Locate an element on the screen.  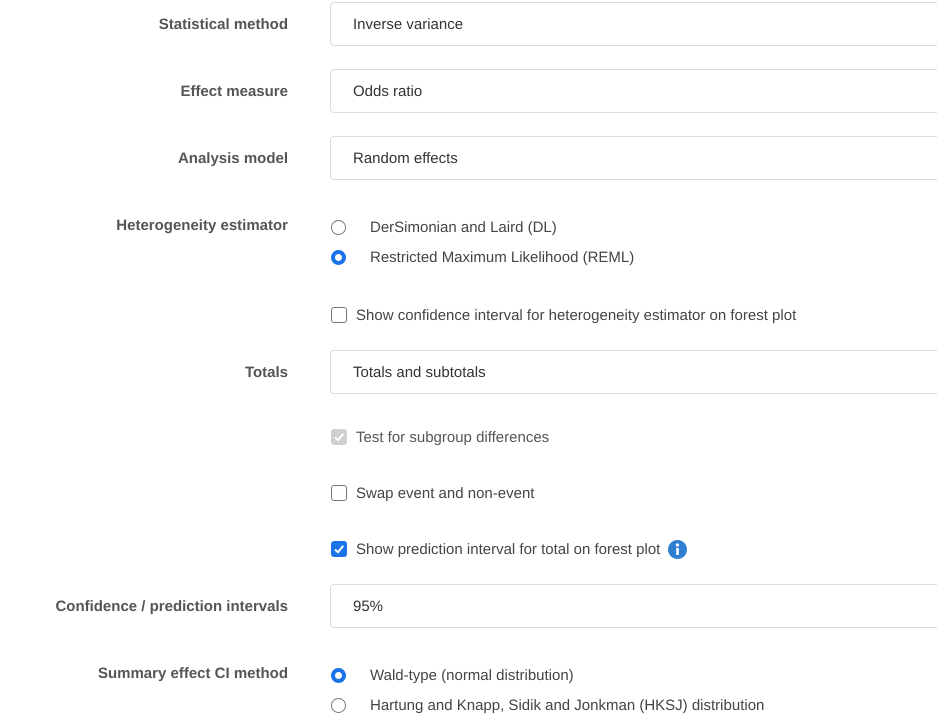
radio-label: Restricted Maximum Likelihood (REML) is located at coordinates (502, 257).